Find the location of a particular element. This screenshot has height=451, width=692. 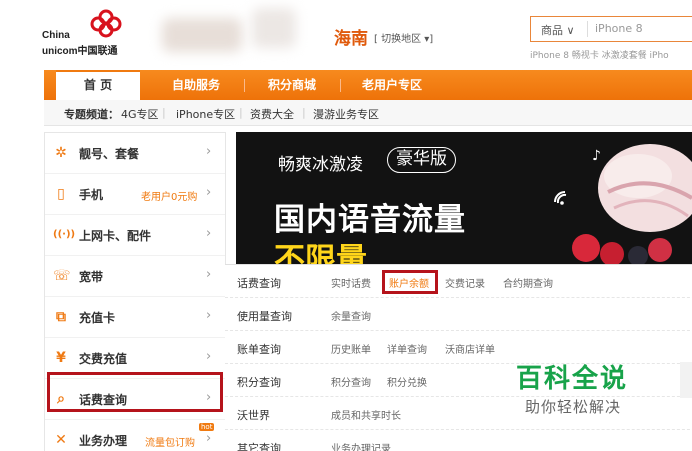

current-region: 海南 is located at coordinates (351, 39).